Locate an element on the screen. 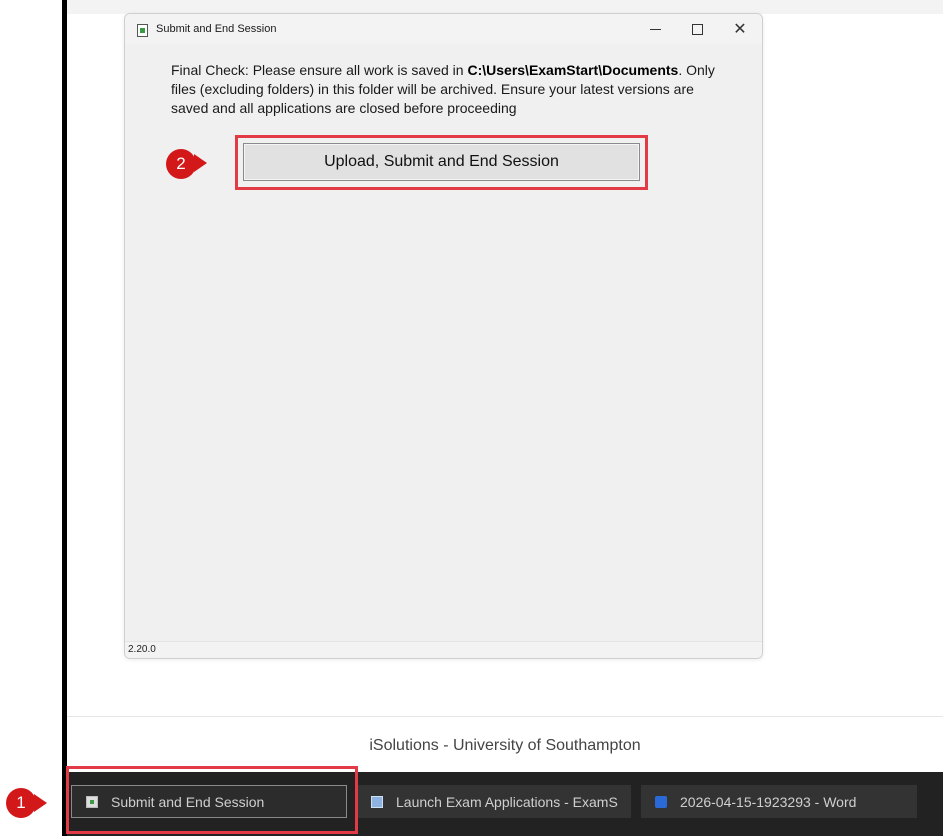 The width and height of the screenshot is (943, 836). left-margin is located at coordinates (31, 418).